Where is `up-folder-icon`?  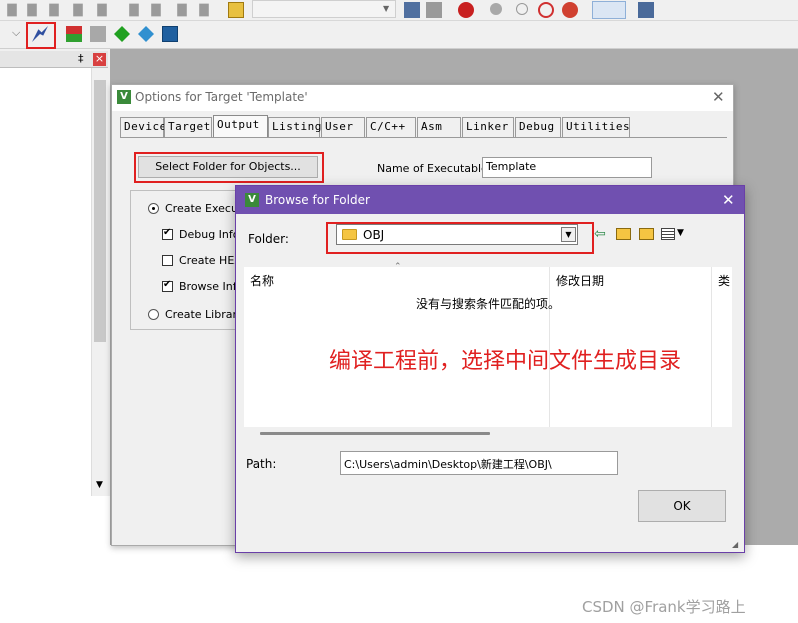 up-folder-icon is located at coordinates (623, 234).